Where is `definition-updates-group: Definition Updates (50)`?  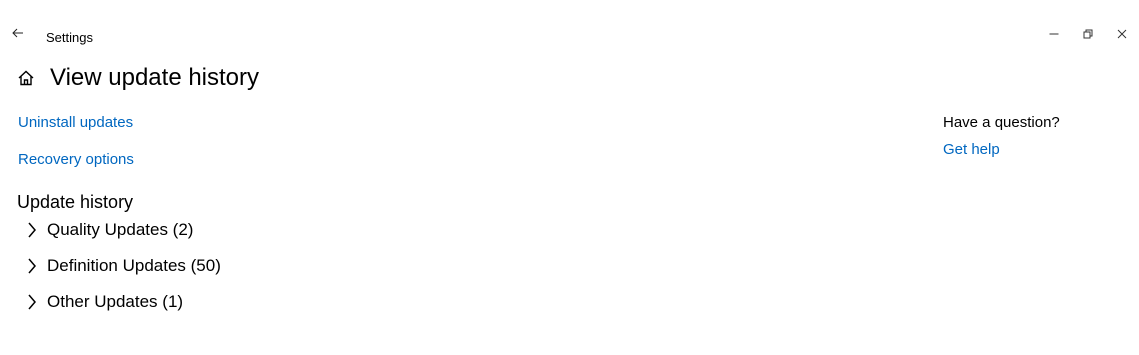 definition-updates-group: Definition Updates (50) is located at coordinates (122, 266).